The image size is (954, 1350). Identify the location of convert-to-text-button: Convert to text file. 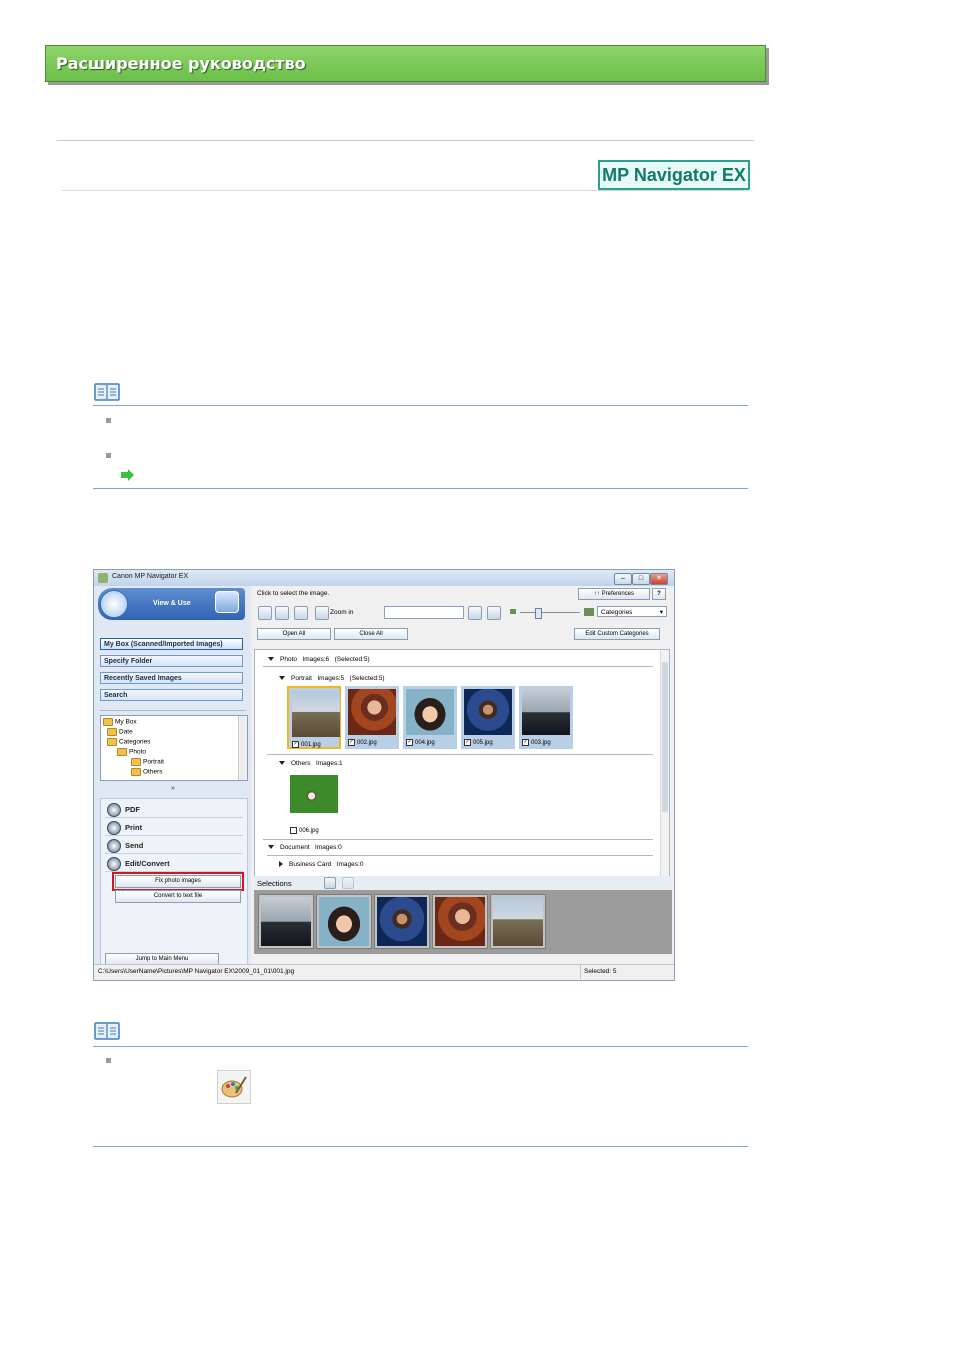
(178, 896).